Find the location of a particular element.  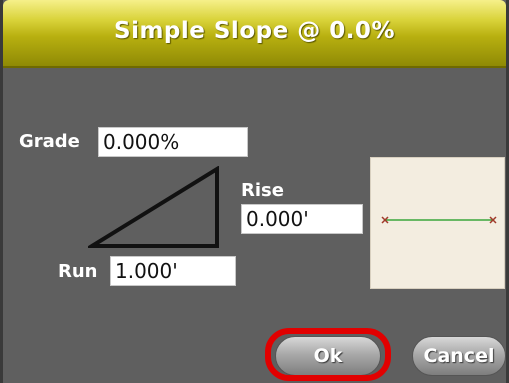

run-label: Run is located at coordinates (78, 271).